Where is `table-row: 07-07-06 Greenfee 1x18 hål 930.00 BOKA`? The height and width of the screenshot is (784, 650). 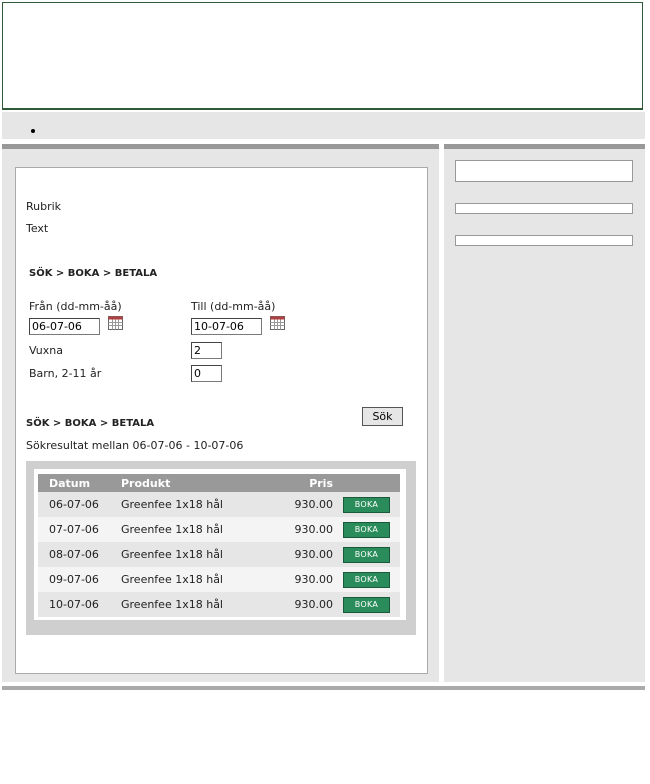
table-row: 07-07-06 Greenfee 1x18 hål 930.00 BOKA is located at coordinates (219, 529).